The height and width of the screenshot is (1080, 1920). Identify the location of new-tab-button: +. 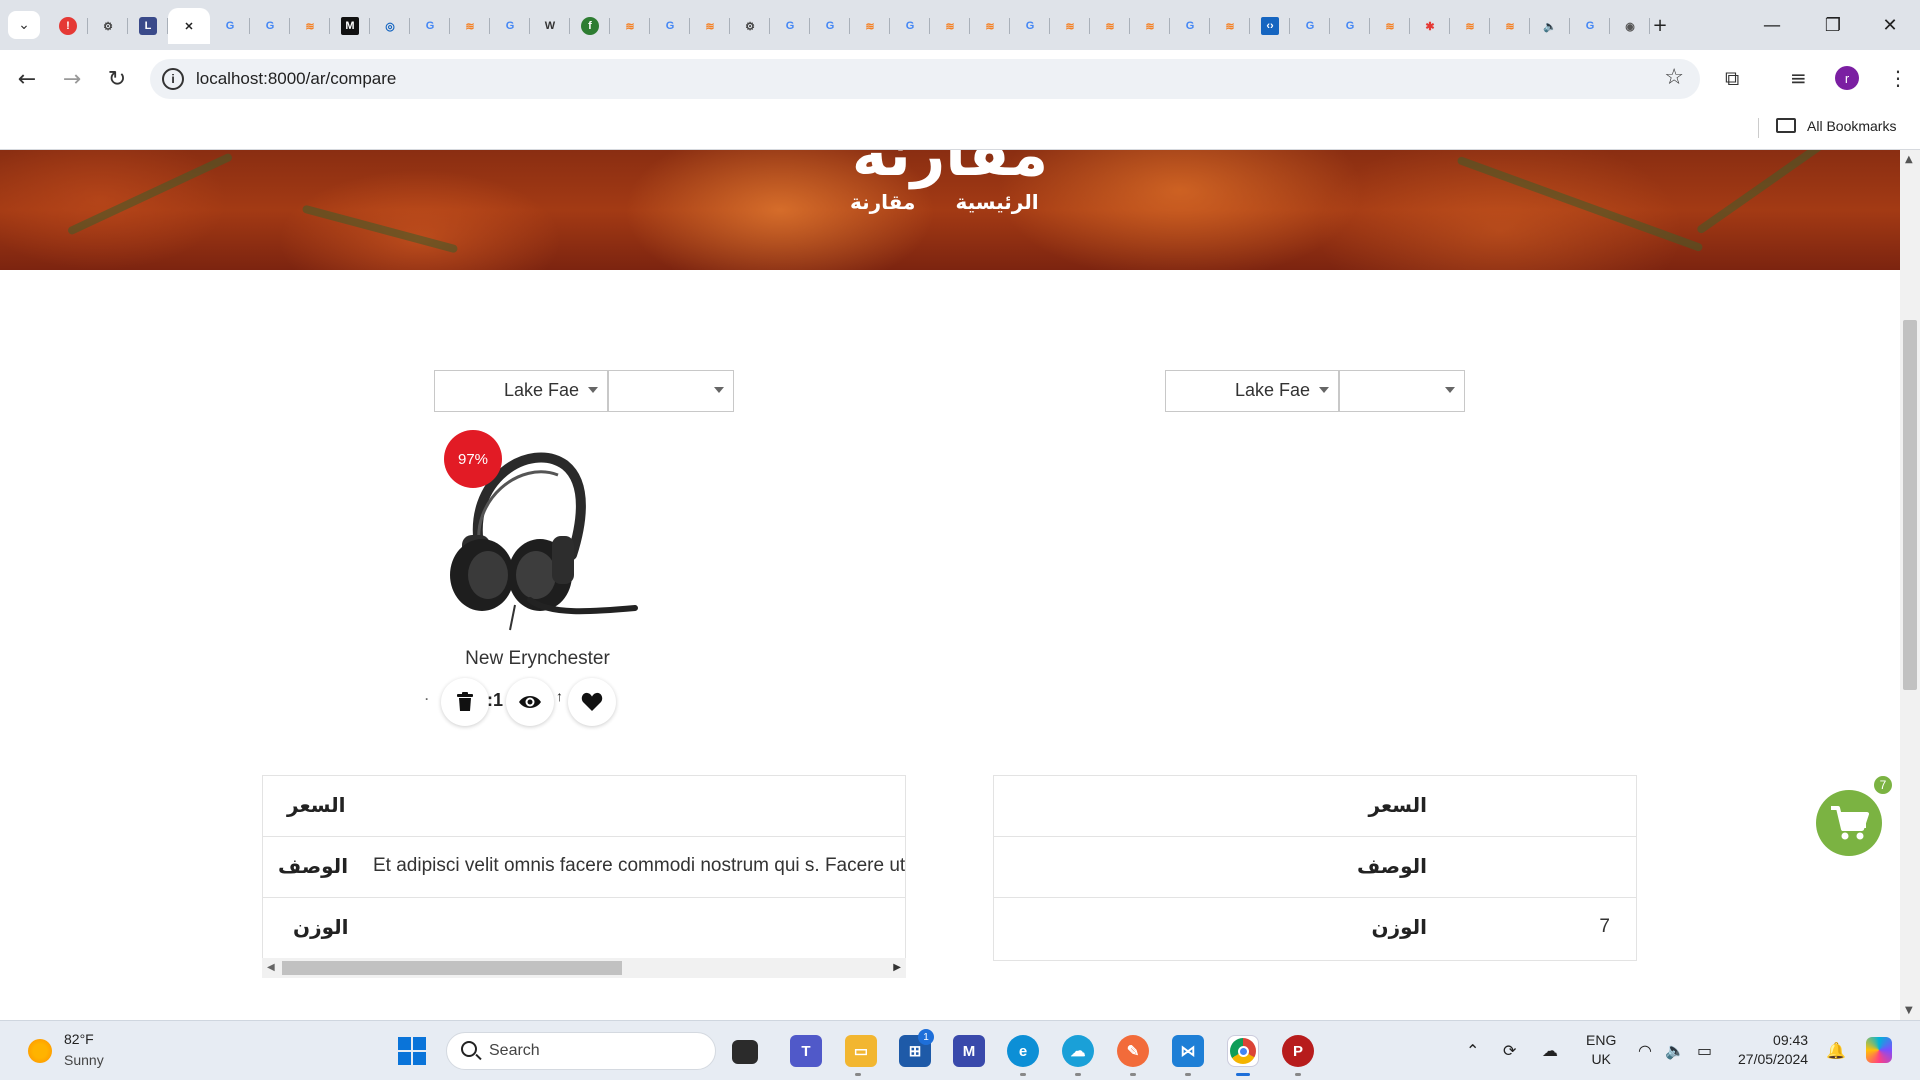
(1660, 25).